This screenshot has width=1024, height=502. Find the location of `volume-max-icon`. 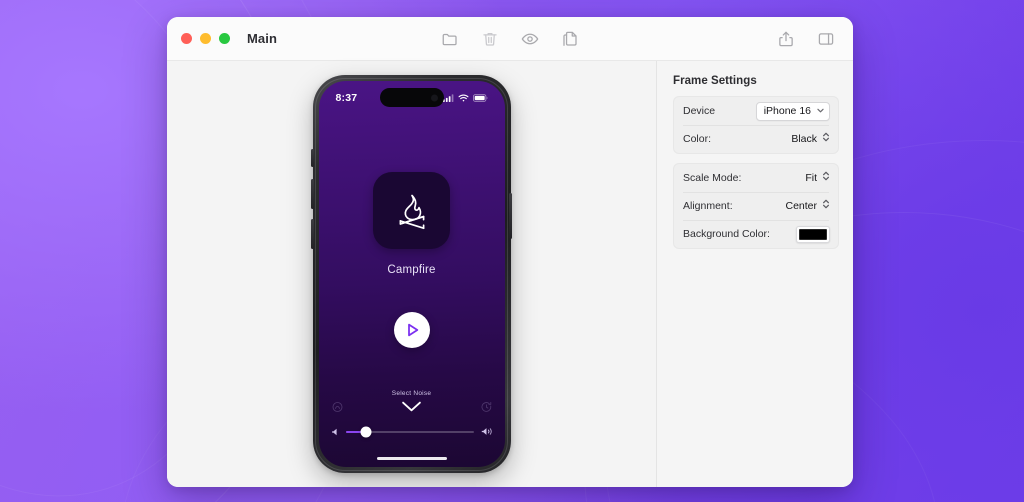

volume-max-icon is located at coordinates (487, 431).